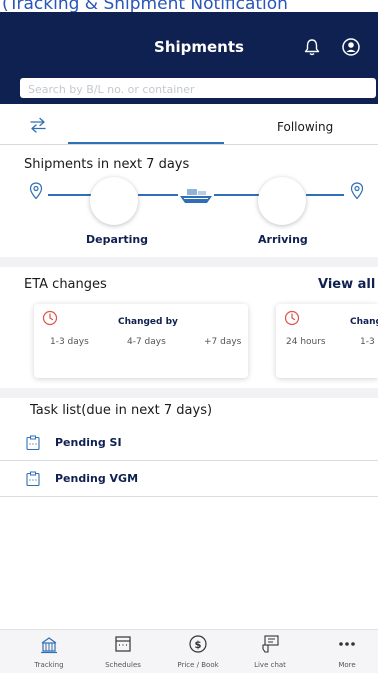 The width and height of the screenshot is (378, 673). What do you see at coordinates (270, 665) in the screenshot?
I see `nav-label: Live chat` at bounding box center [270, 665].